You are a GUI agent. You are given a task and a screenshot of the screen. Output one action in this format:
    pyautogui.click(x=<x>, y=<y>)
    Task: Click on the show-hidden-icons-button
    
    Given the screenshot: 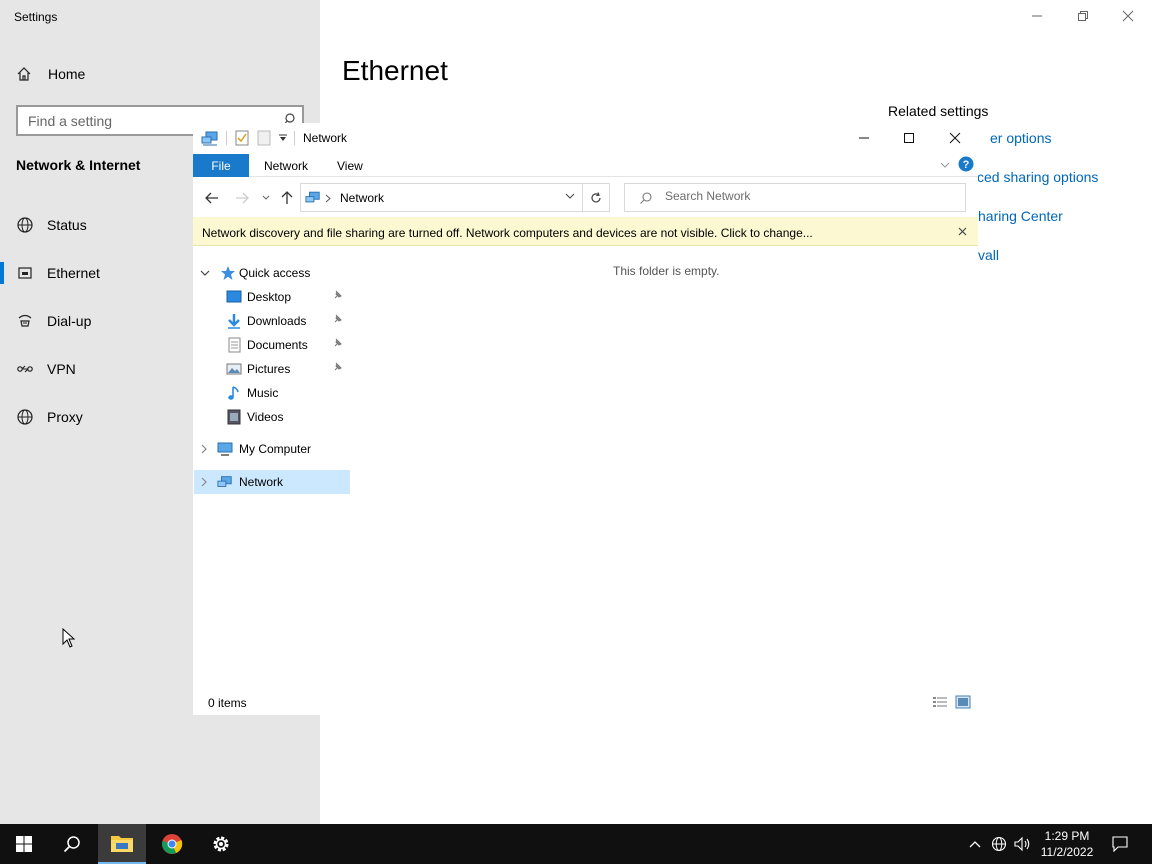 What is the action you would take?
    pyautogui.click(x=975, y=844)
    